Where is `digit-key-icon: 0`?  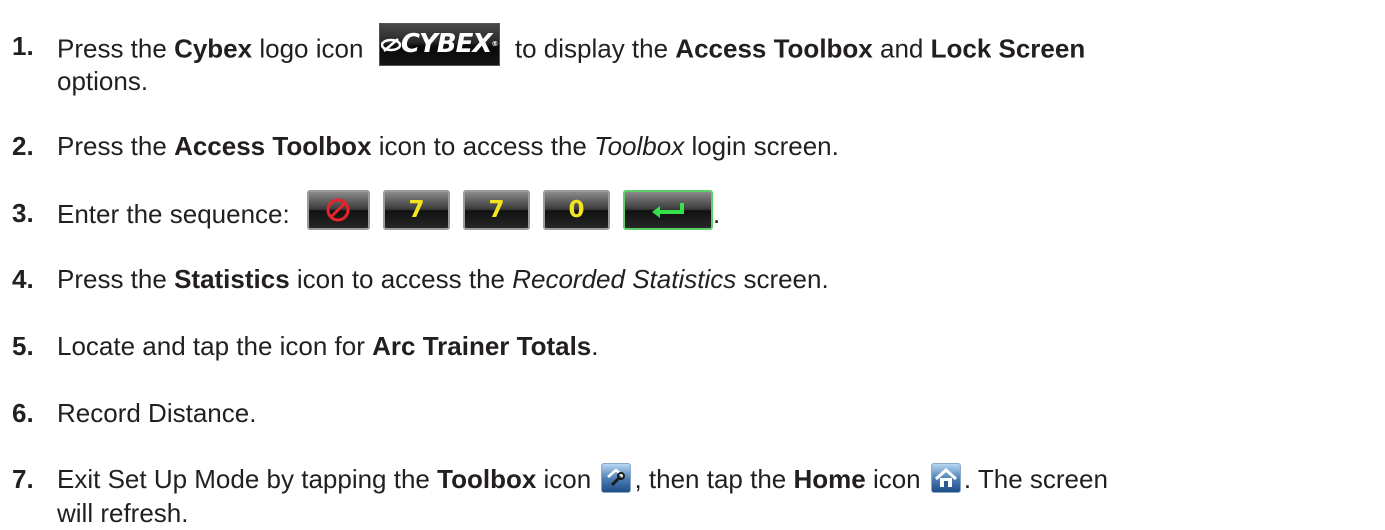
digit-key-icon: 0 is located at coordinates (576, 210).